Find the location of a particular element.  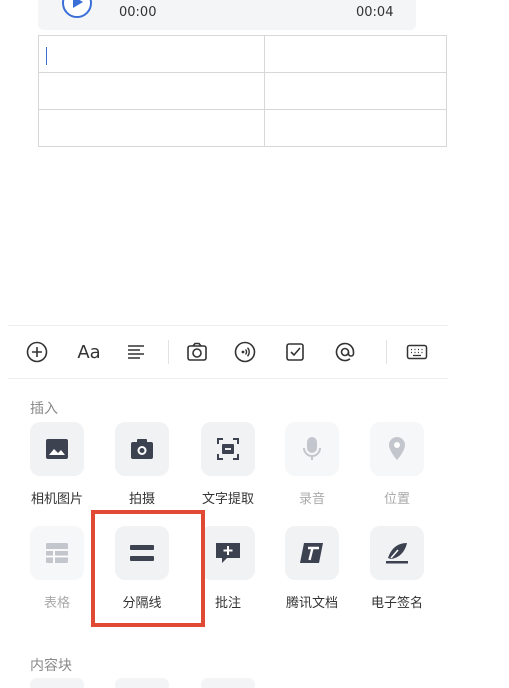

highlight-box is located at coordinates (148, 568).